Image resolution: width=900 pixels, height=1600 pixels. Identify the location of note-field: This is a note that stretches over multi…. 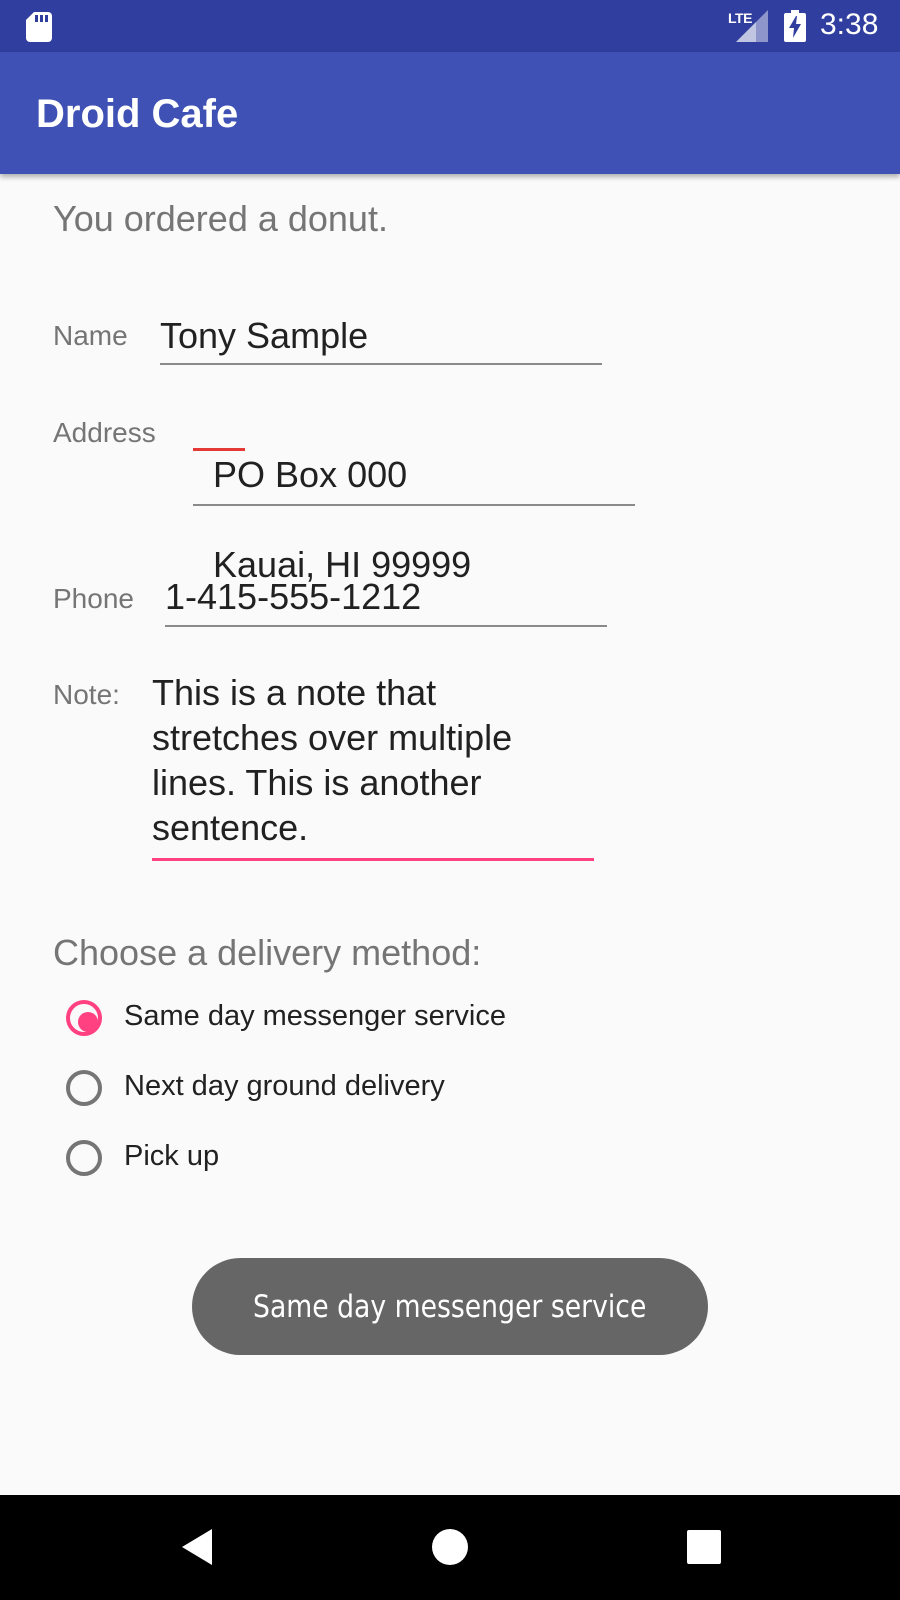
(332, 760).